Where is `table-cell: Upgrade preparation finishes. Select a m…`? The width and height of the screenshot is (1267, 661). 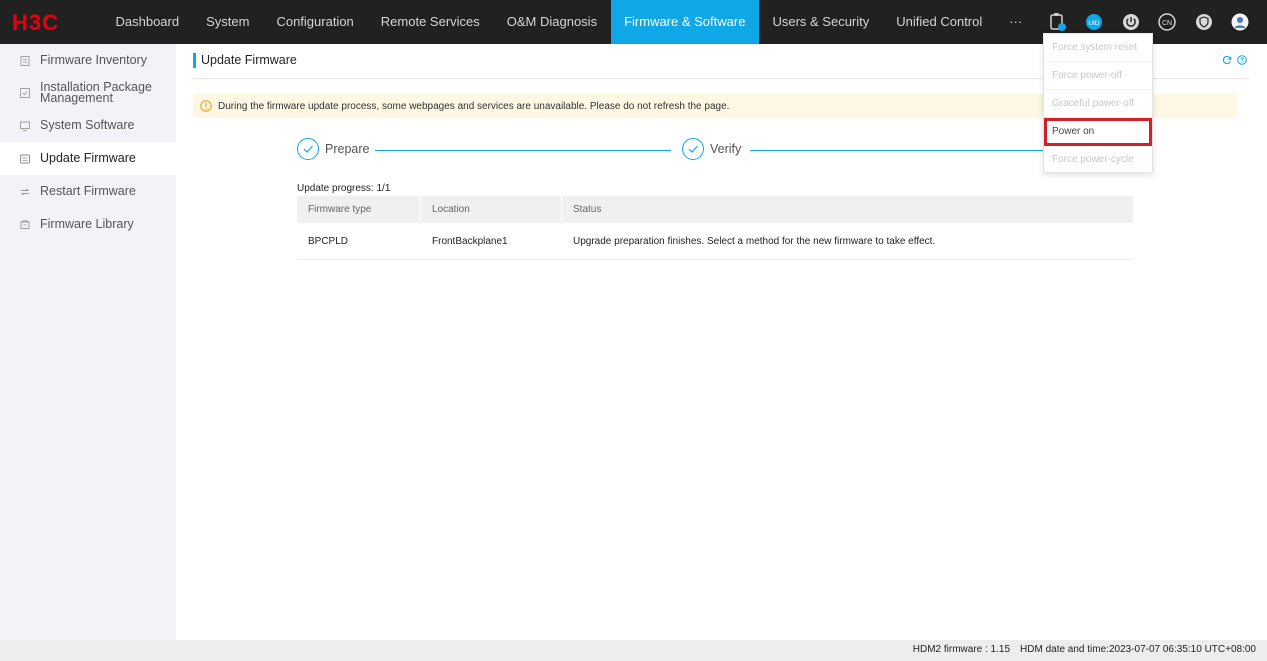
table-cell: Upgrade preparation finishes. Select a m… is located at coordinates (754, 241).